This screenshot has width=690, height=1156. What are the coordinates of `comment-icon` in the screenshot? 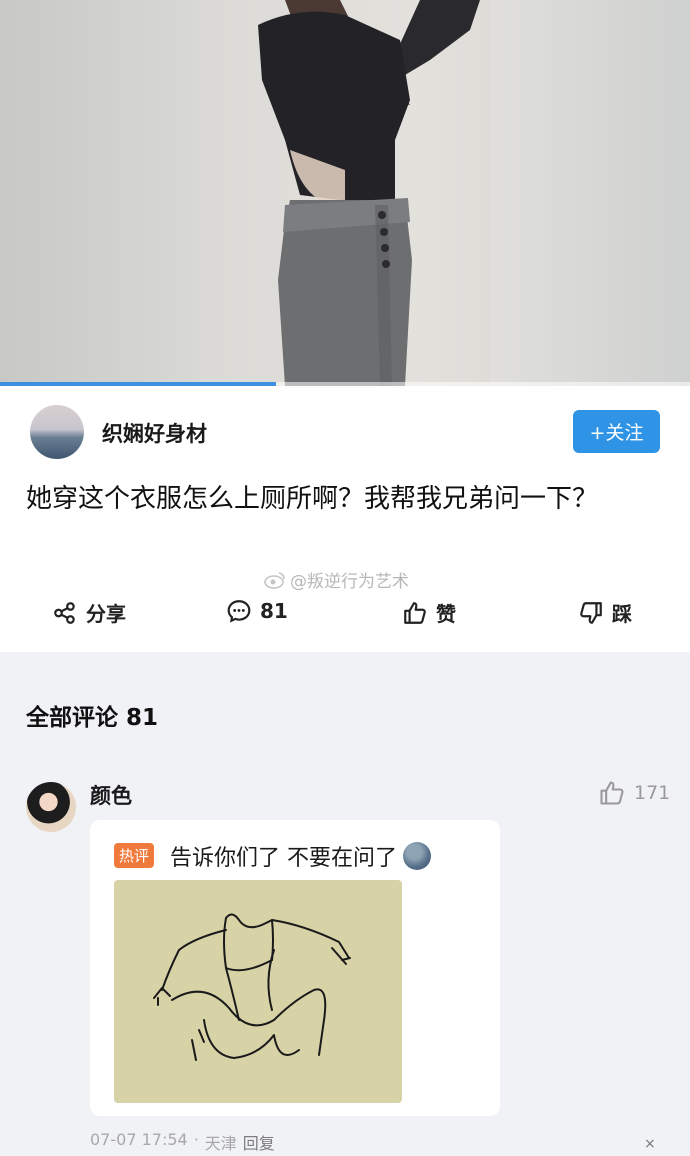 It's located at (239, 611).